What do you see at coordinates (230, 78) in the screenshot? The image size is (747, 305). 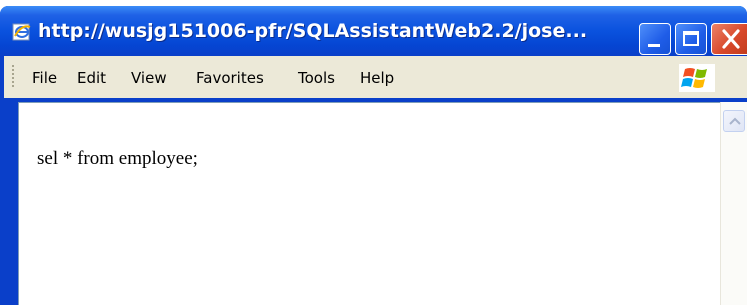 I see `menu-favorites: Favorites` at bounding box center [230, 78].